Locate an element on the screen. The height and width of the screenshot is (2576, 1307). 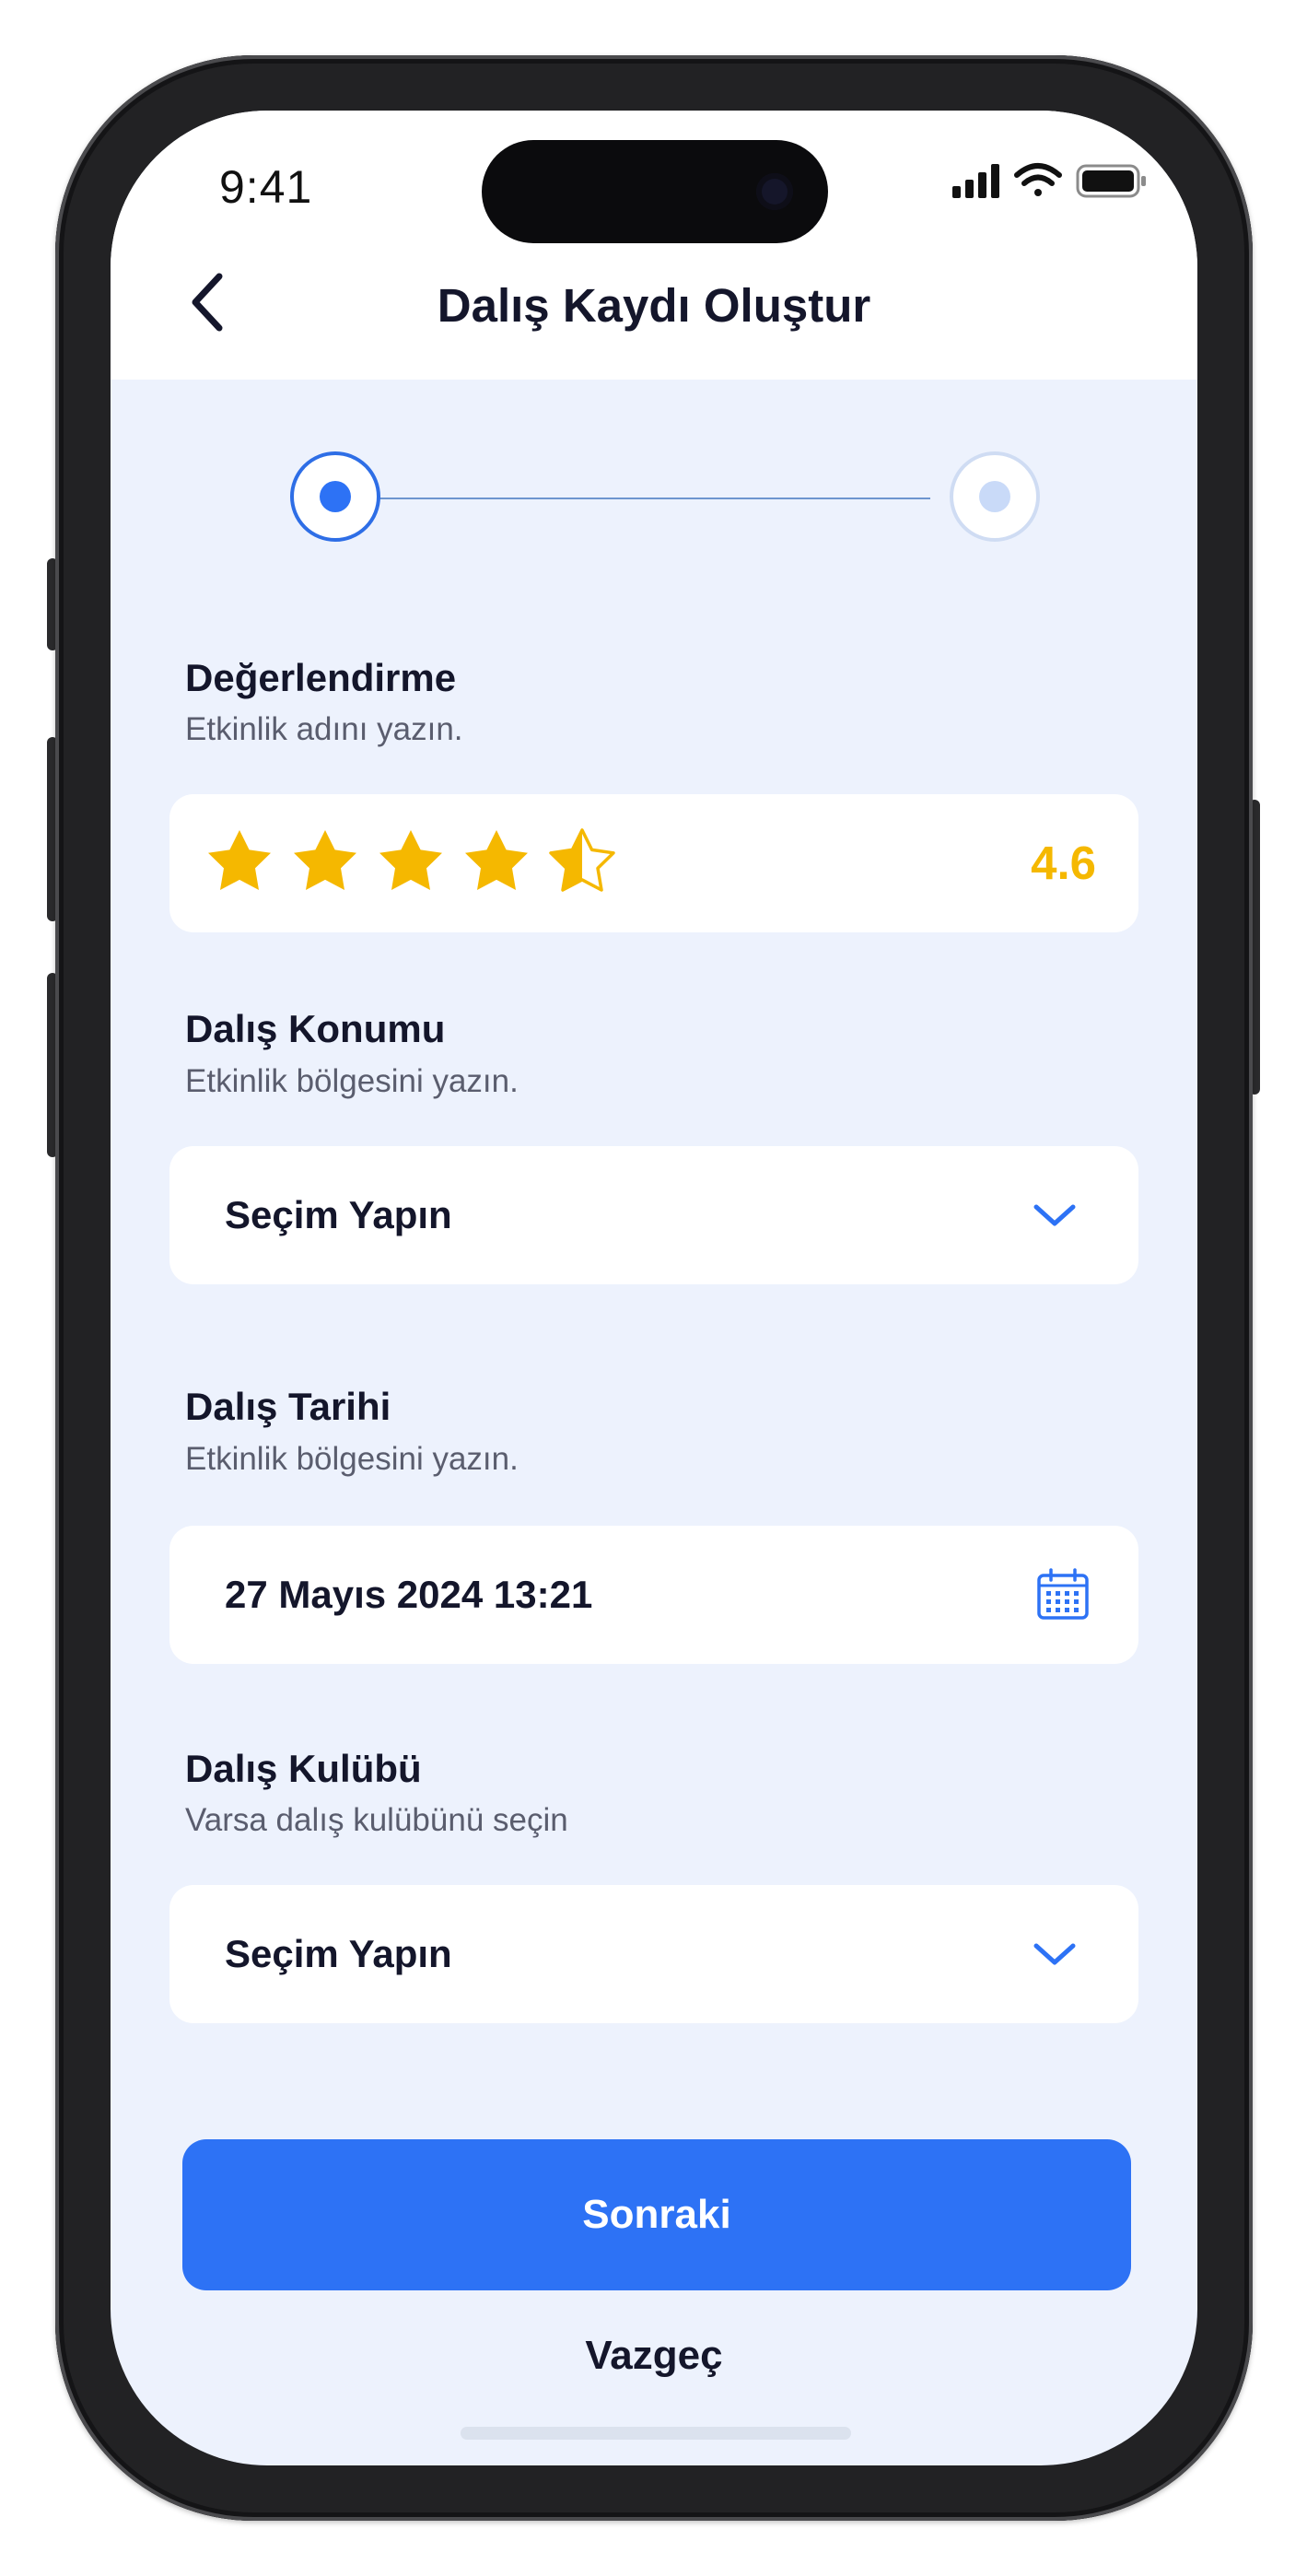
rating-value: 4.6 is located at coordinates (1064, 863).